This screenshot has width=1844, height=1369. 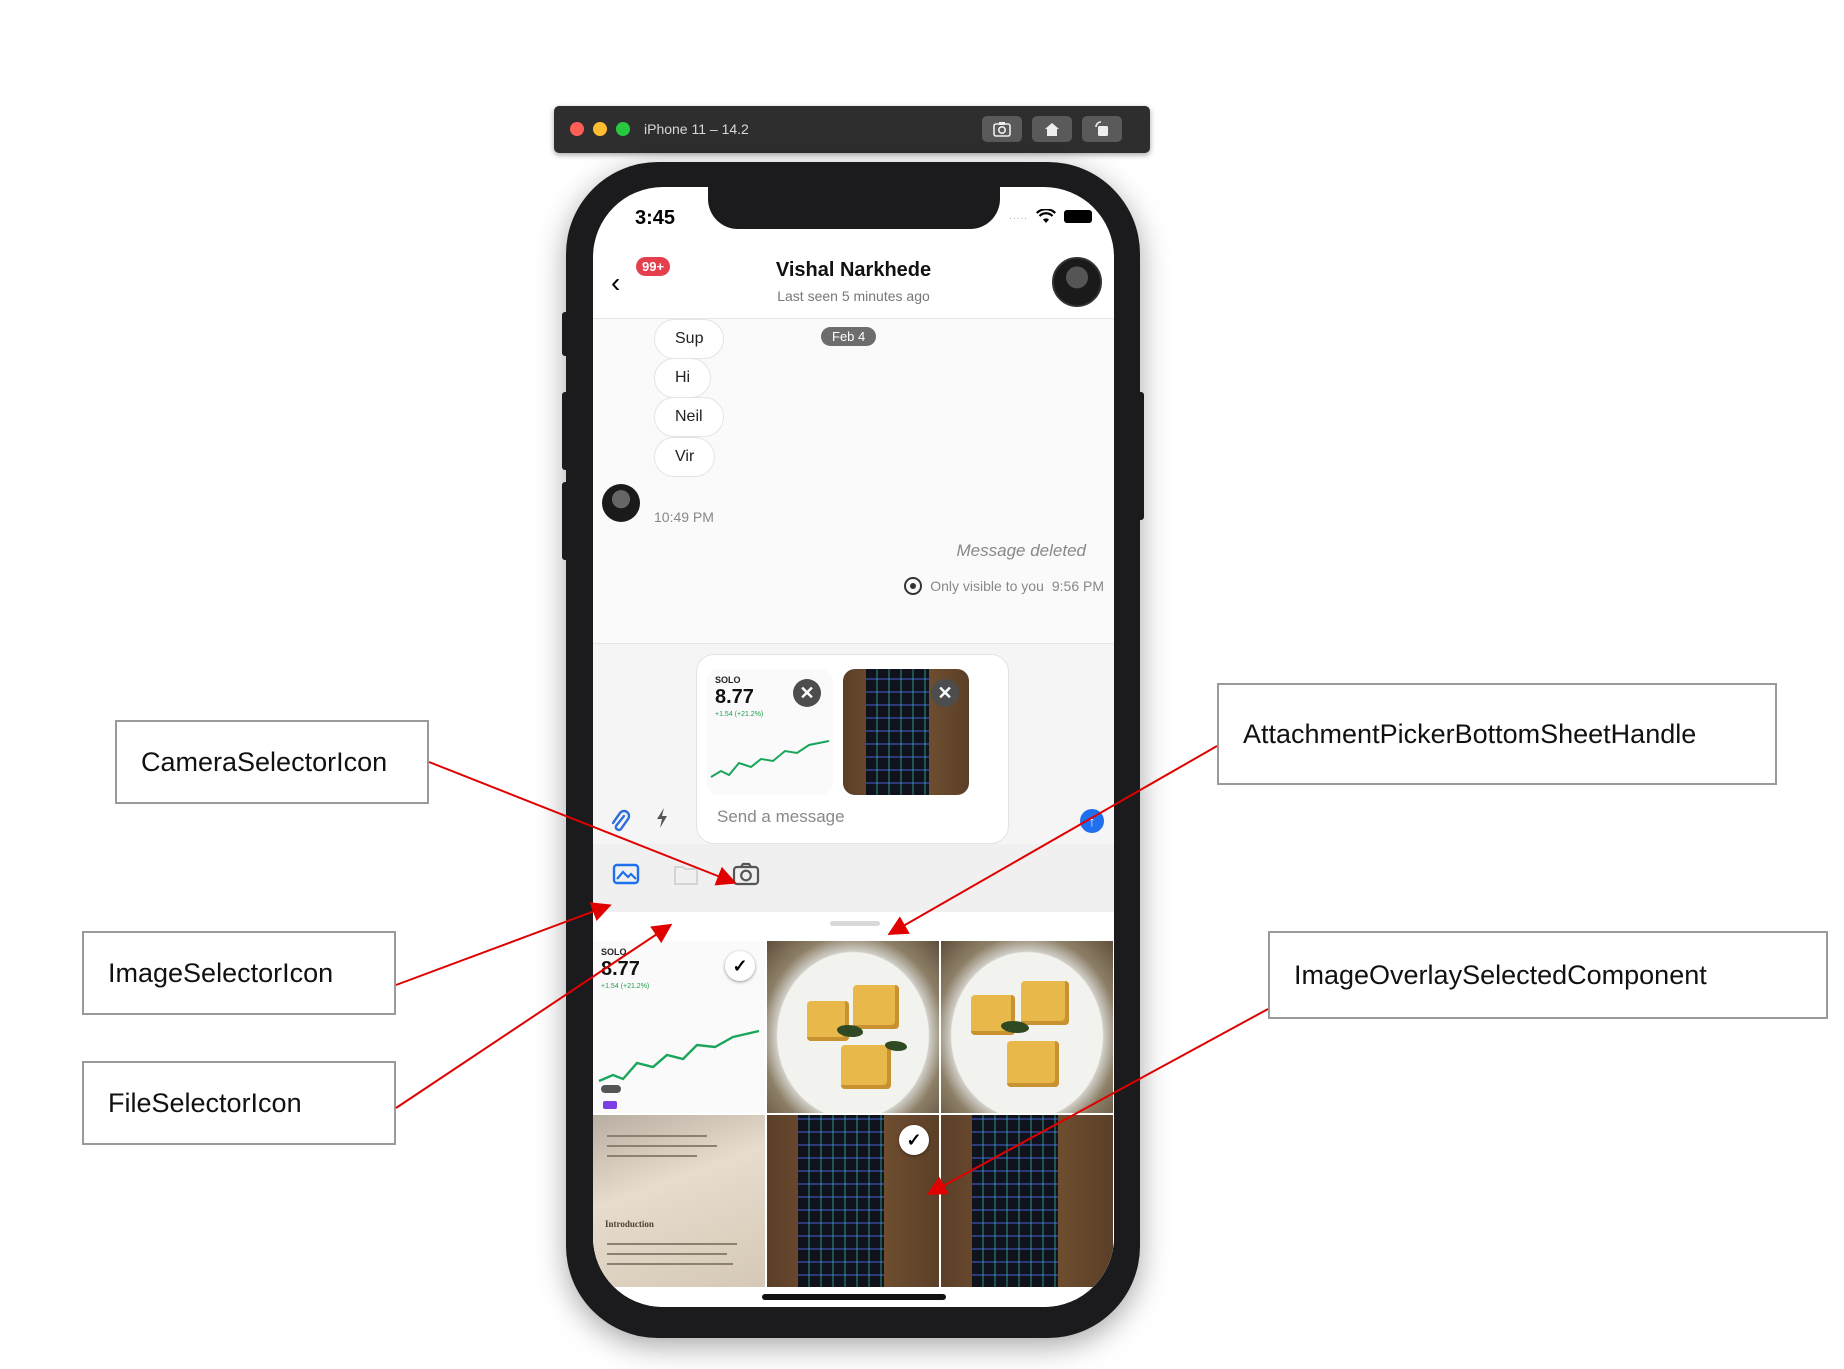 I want to click on eye-icon, so click(x=913, y=586).